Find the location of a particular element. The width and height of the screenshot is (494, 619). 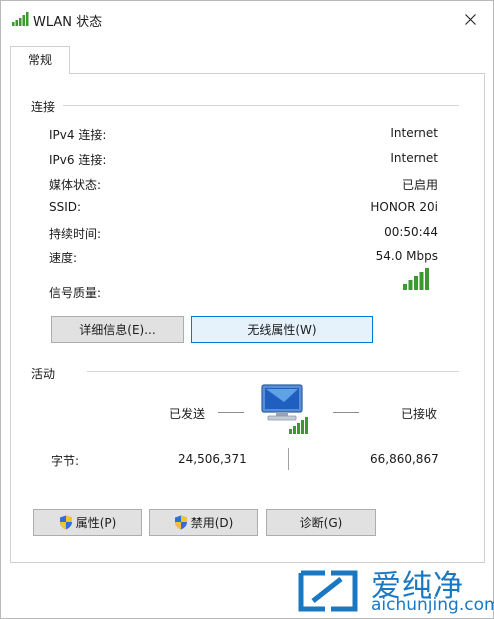

ipv6-value: Internet is located at coordinates (414, 158).